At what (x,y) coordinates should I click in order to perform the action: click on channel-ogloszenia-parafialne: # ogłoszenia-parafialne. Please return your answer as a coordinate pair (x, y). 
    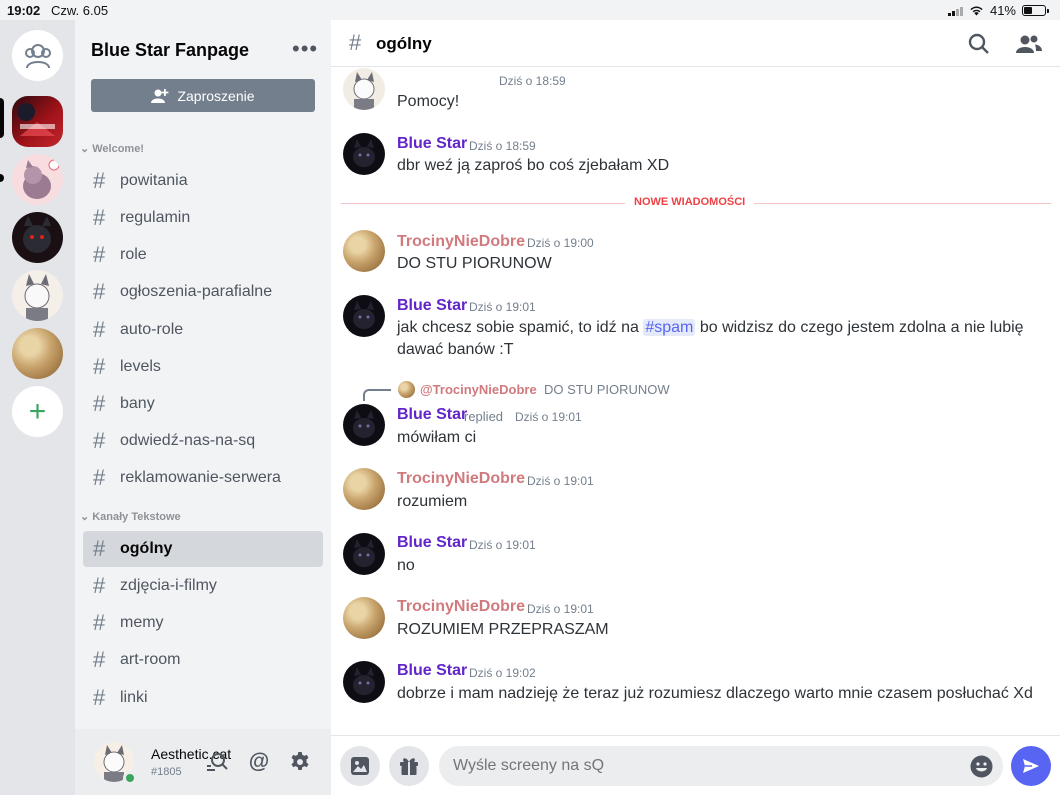
    Looking at the image, I should click on (203, 292).